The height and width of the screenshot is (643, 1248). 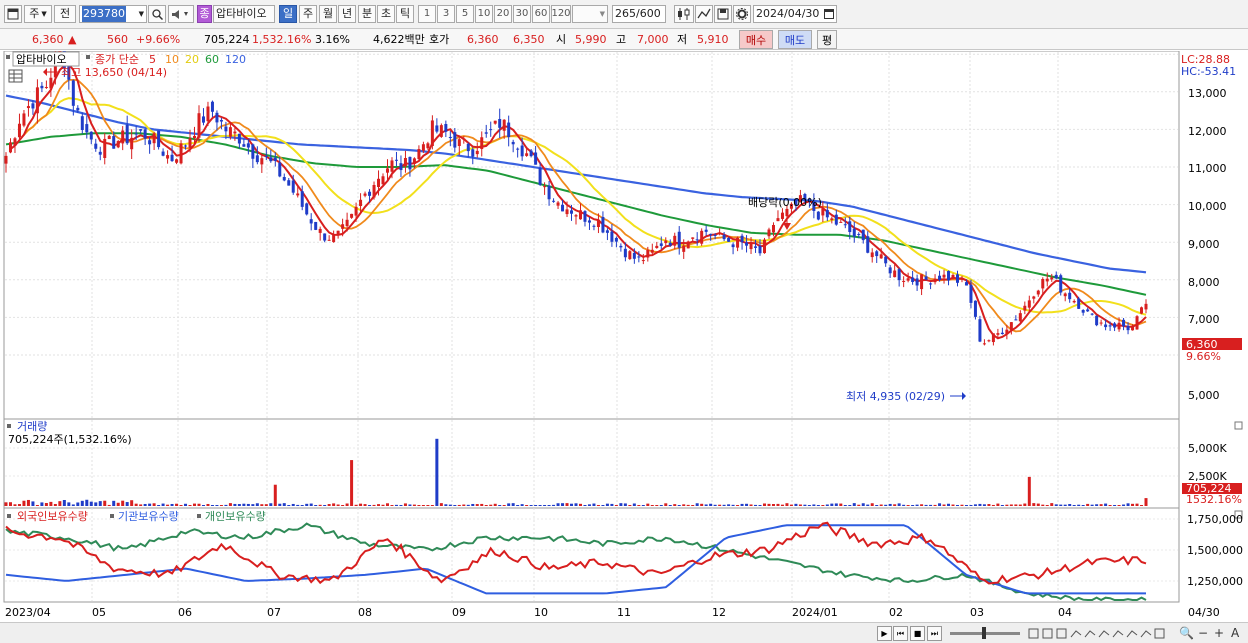 What do you see at coordinates (1098, 633) in the screenshot?
I see `chart-tool-icons` at bounding box center [1098, 633].